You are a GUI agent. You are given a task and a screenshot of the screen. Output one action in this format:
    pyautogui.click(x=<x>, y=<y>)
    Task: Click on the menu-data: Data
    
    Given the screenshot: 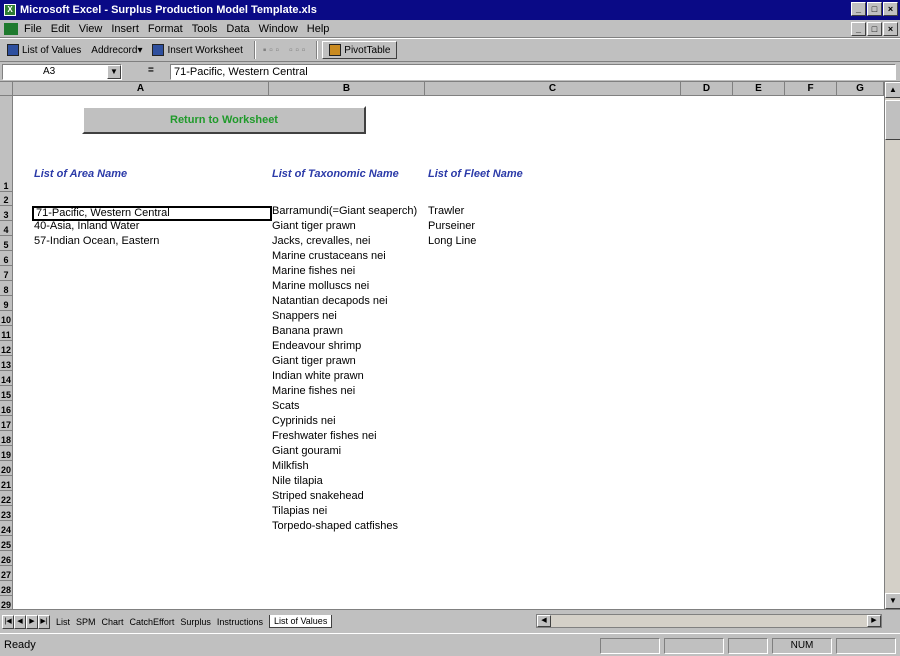 What is the action you would take?
    pyautogui.click(x=237, y=29)
    